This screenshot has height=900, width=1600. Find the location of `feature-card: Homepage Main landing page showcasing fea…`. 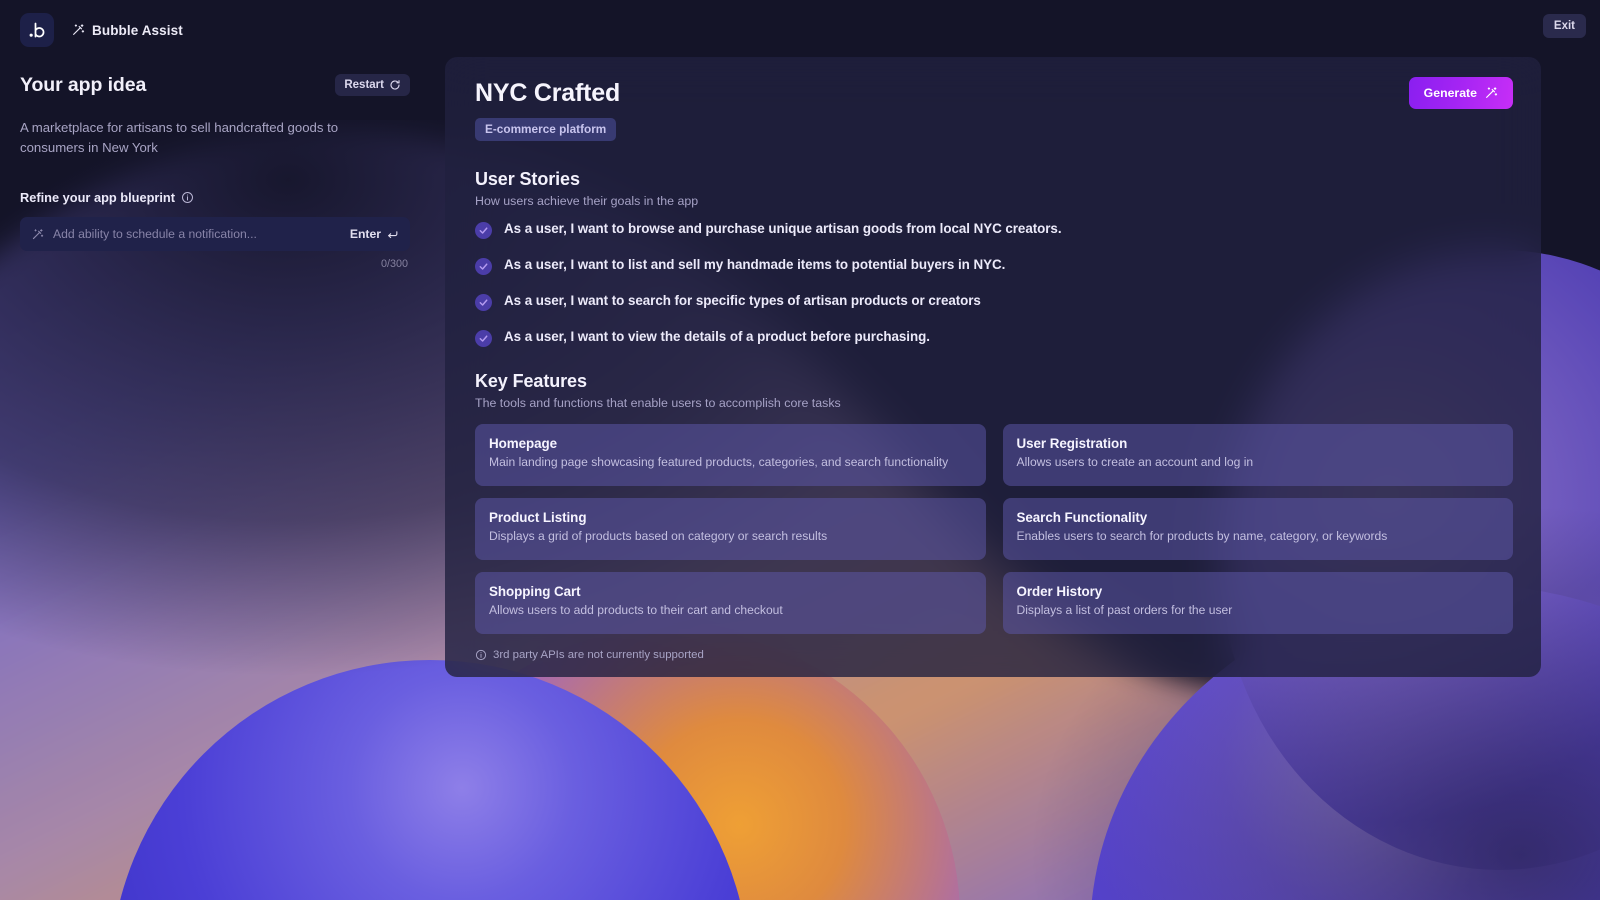

feature-card: Homepage Main landing page showcasing fea… is located at coordinates (730, 455).